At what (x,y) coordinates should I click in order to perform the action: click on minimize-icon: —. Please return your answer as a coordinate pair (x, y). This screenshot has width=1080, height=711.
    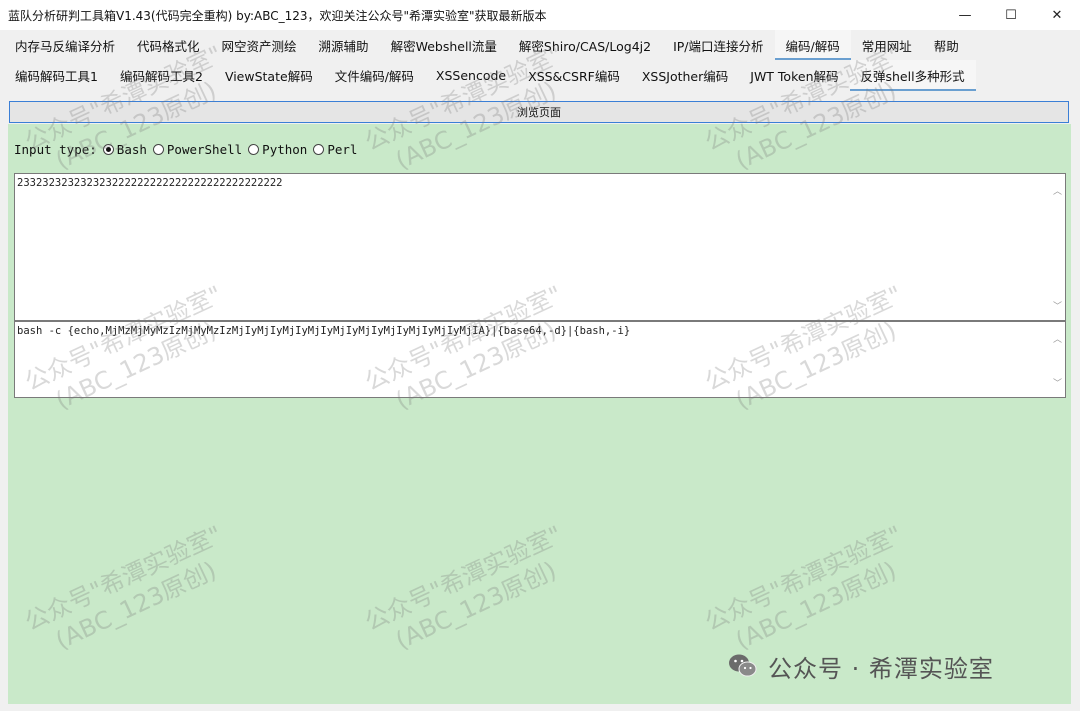
    Looking at the image, I should click on (965, 15).